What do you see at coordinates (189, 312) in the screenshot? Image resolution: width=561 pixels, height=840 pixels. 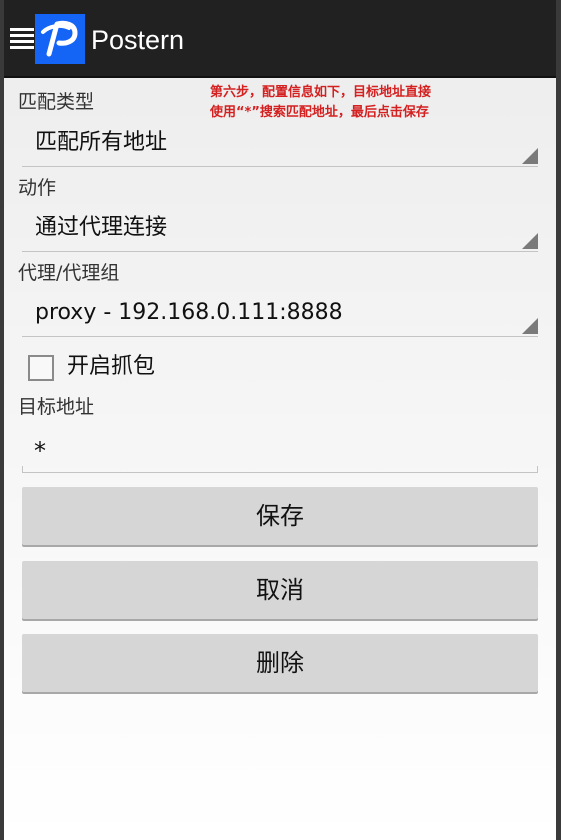 I see `proxy-value: proxy - 192.168.0.111:8888` at bounding box center [189, 312].